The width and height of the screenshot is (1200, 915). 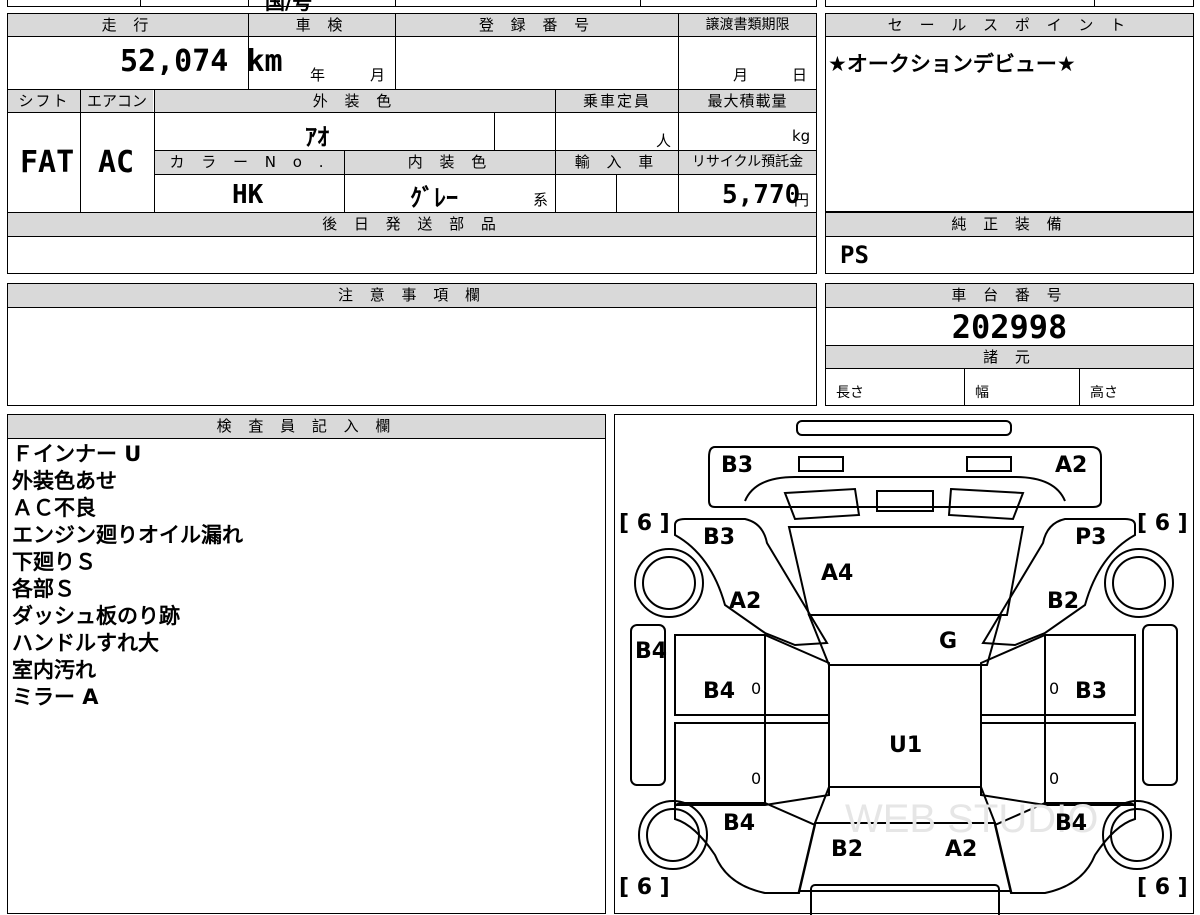 I want to click on code-front-right-fender: P3, so click(x=1091, y=537).